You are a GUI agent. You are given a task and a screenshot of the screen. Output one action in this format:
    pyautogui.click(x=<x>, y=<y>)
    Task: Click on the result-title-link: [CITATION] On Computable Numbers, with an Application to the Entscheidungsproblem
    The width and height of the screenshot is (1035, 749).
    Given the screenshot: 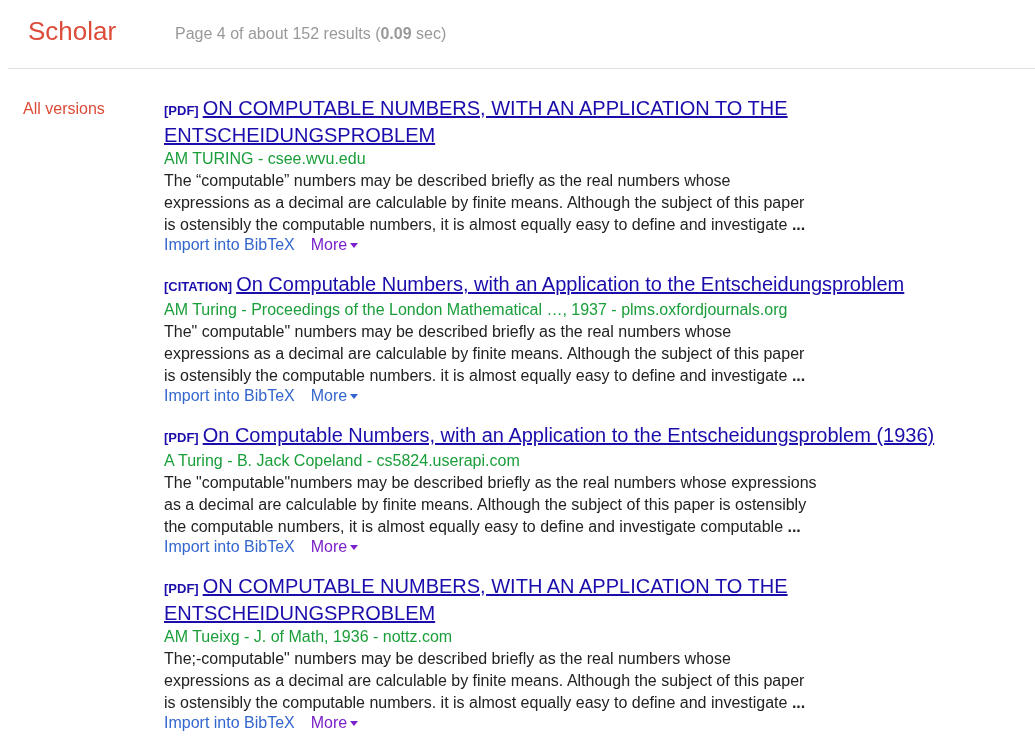 What is the action you would take?
    pyautogui.click(x=599, y=285)
    